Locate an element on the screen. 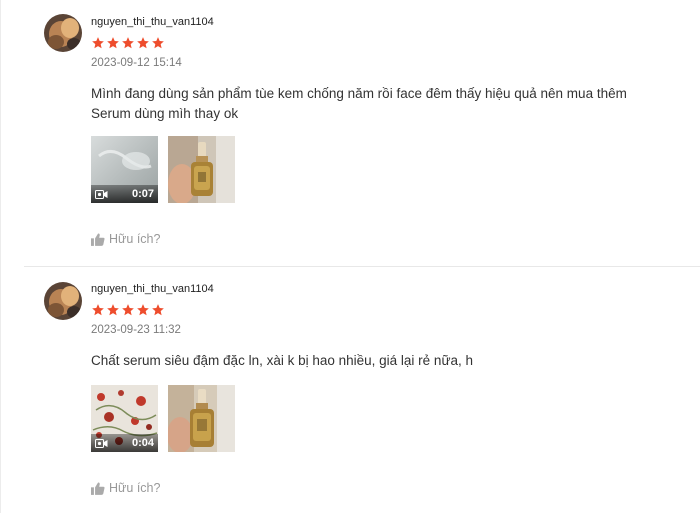 This screenshot has width=700, height=513. review-media: 0:07 is located at coordinates (163, 169).